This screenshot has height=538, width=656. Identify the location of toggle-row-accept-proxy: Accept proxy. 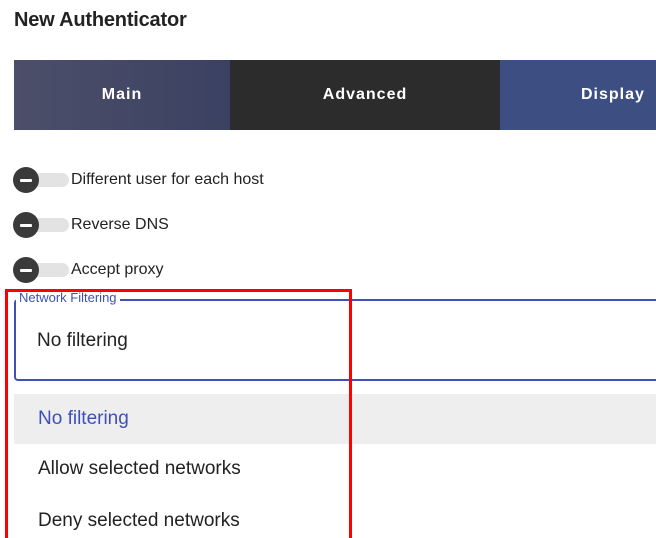
(88, 270).